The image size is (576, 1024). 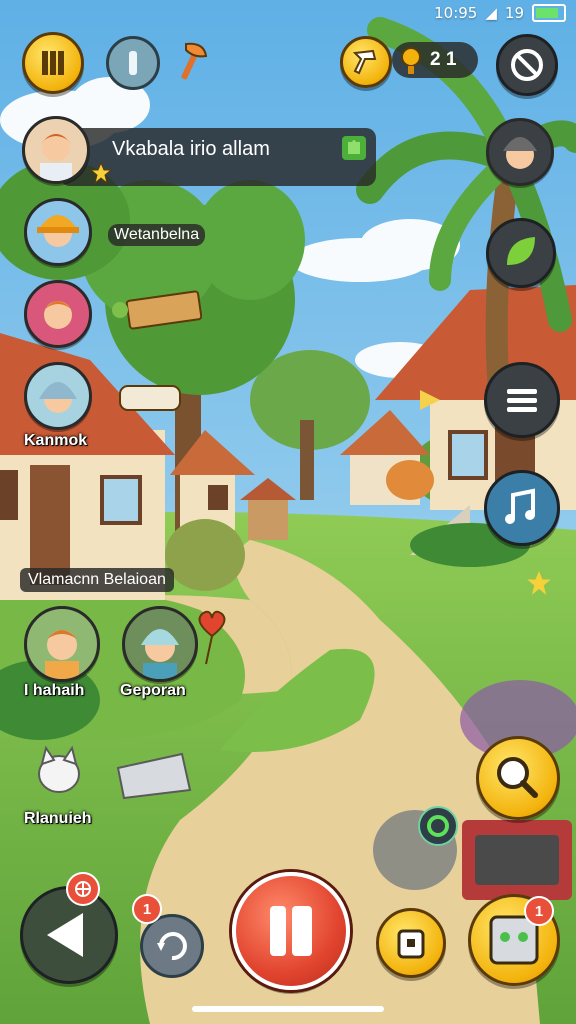 I want to click on backpack-icon, so click(x=411, y=944).